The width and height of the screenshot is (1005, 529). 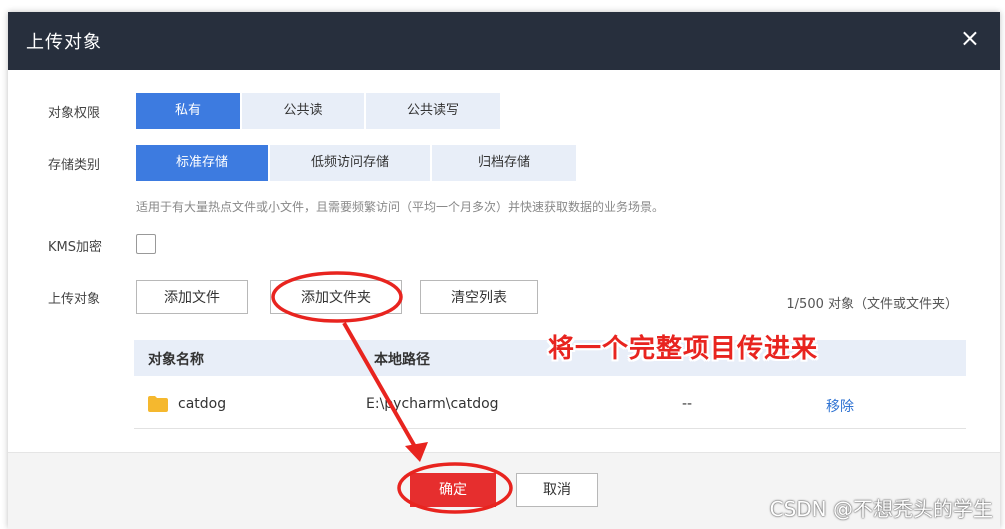 I want to click on dialog-titlebar: 上传对象 ×, so click(x=504, y=41).